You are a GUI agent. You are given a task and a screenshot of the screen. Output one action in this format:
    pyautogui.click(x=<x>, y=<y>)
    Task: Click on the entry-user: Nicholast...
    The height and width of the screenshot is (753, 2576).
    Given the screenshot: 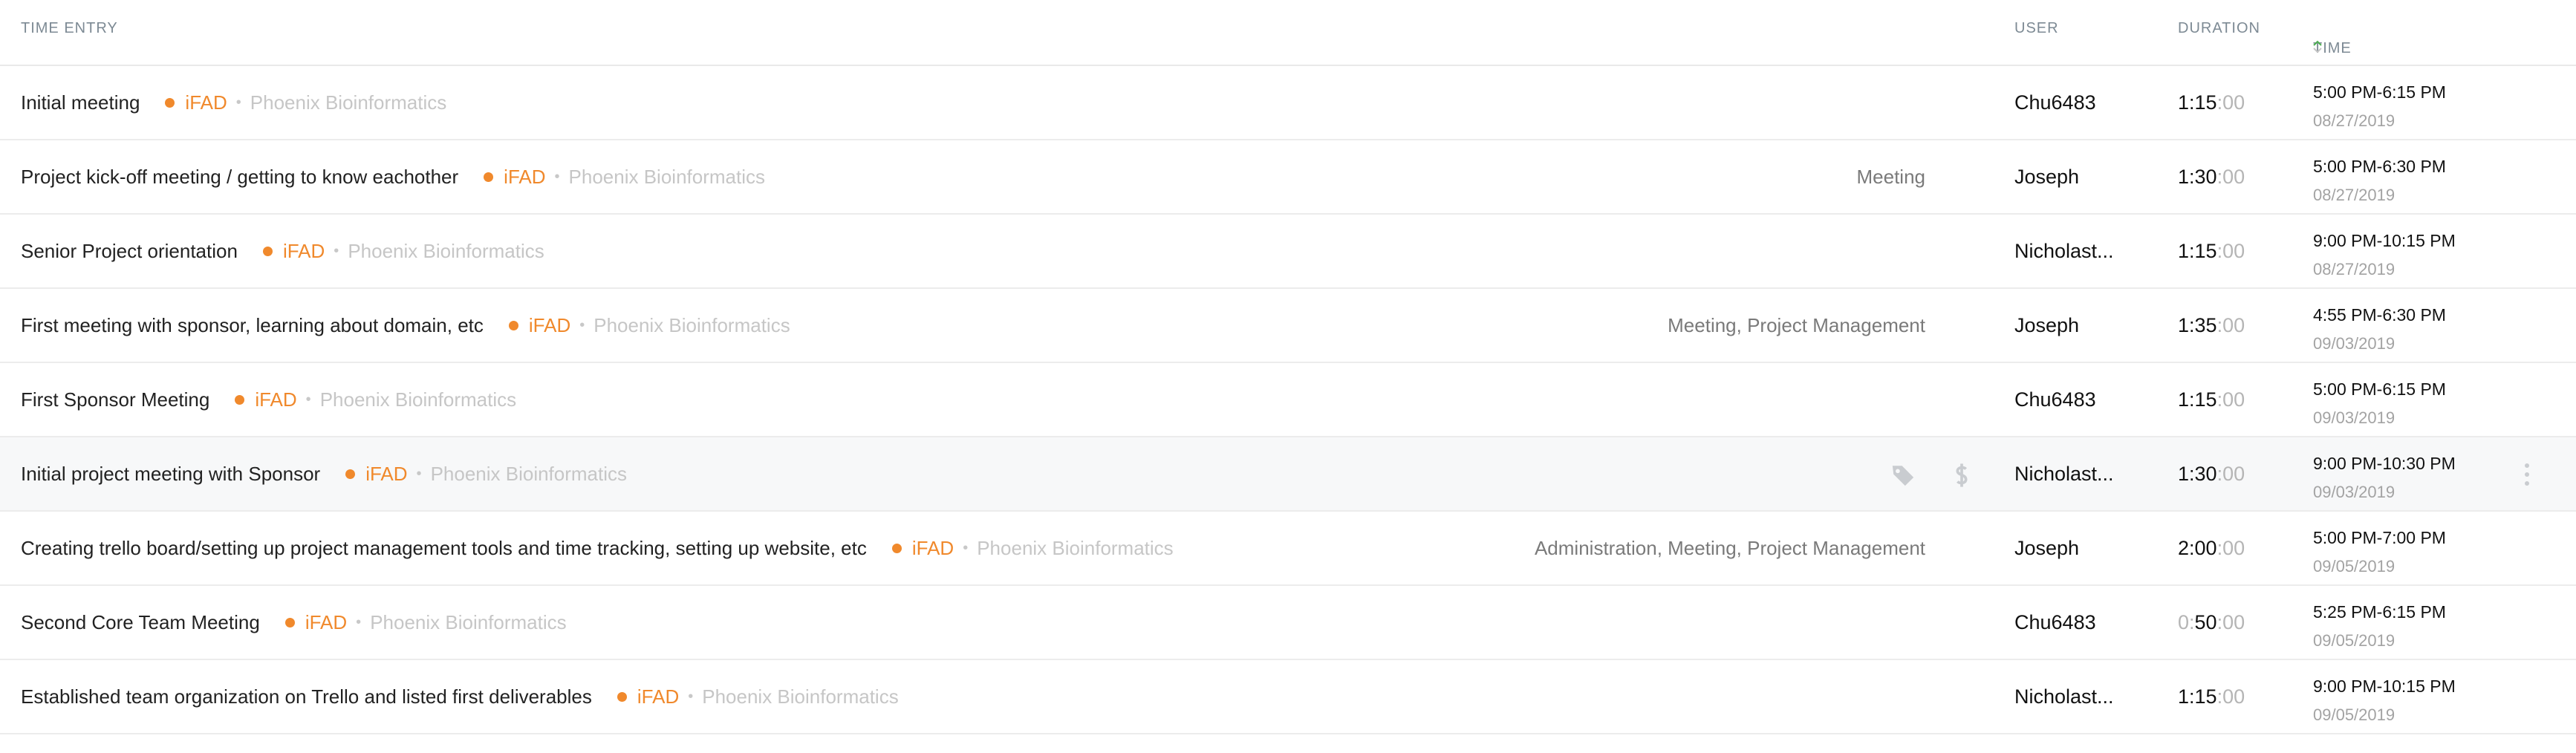 What is the action you would take?
    pyautogui.click(x=2064, y=473)
    